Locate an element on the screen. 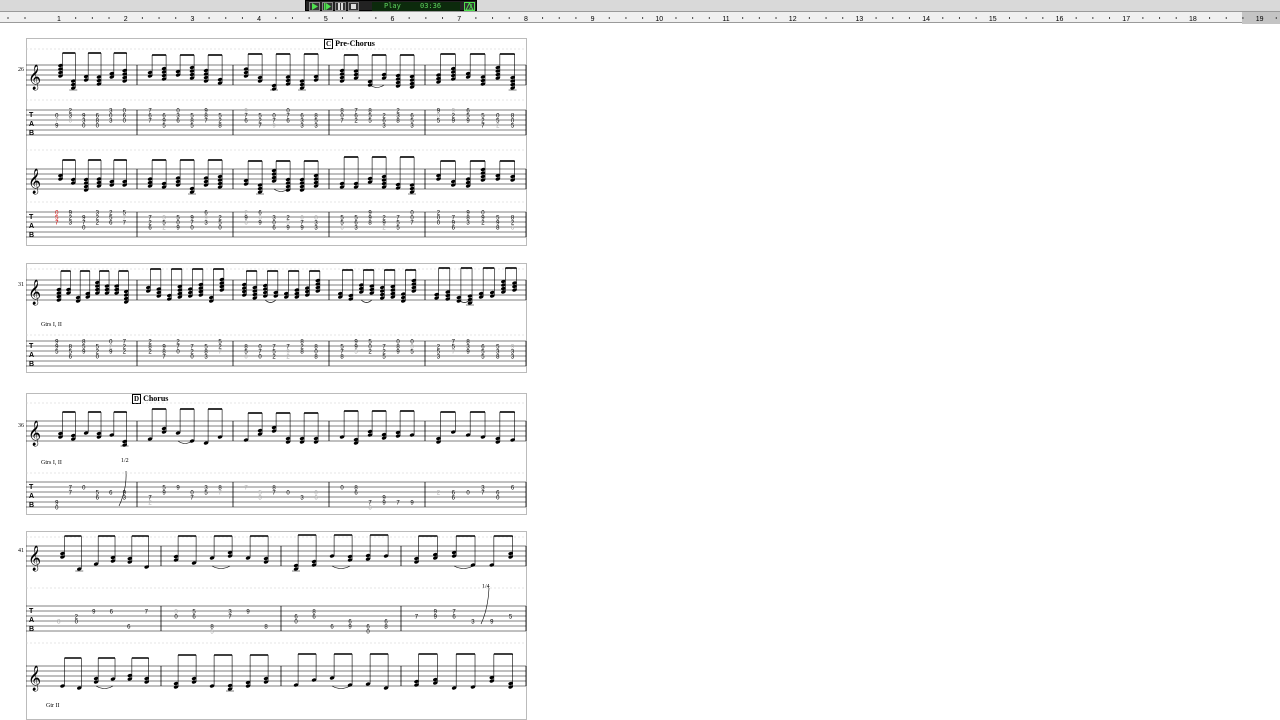  measure-number: 26 is located at coordinates (21, 70).